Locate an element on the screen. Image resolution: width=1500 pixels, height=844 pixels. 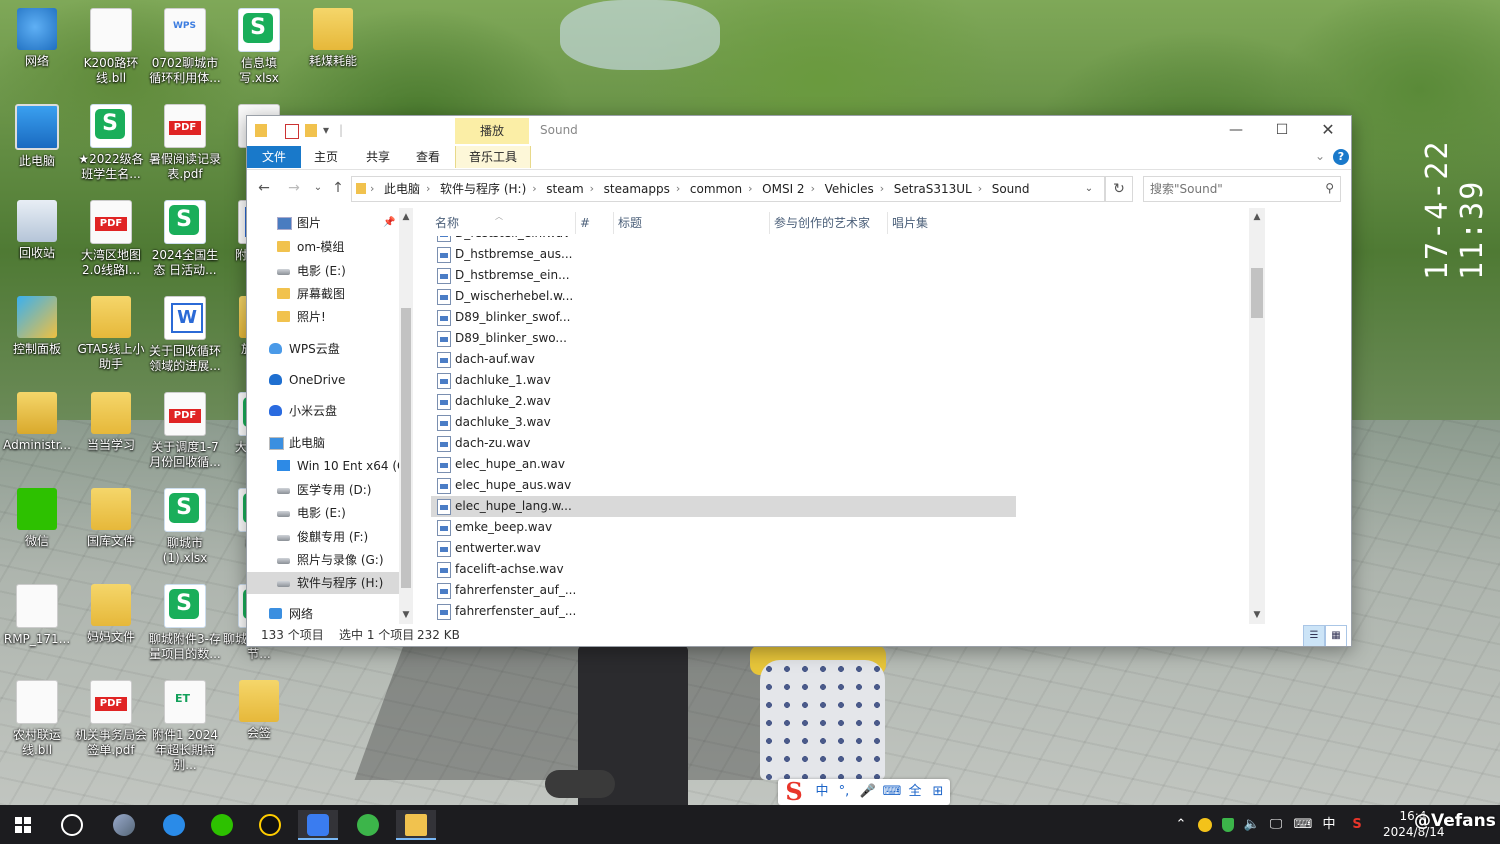
tab-home: 主页 is located at coordinates (326, 157).